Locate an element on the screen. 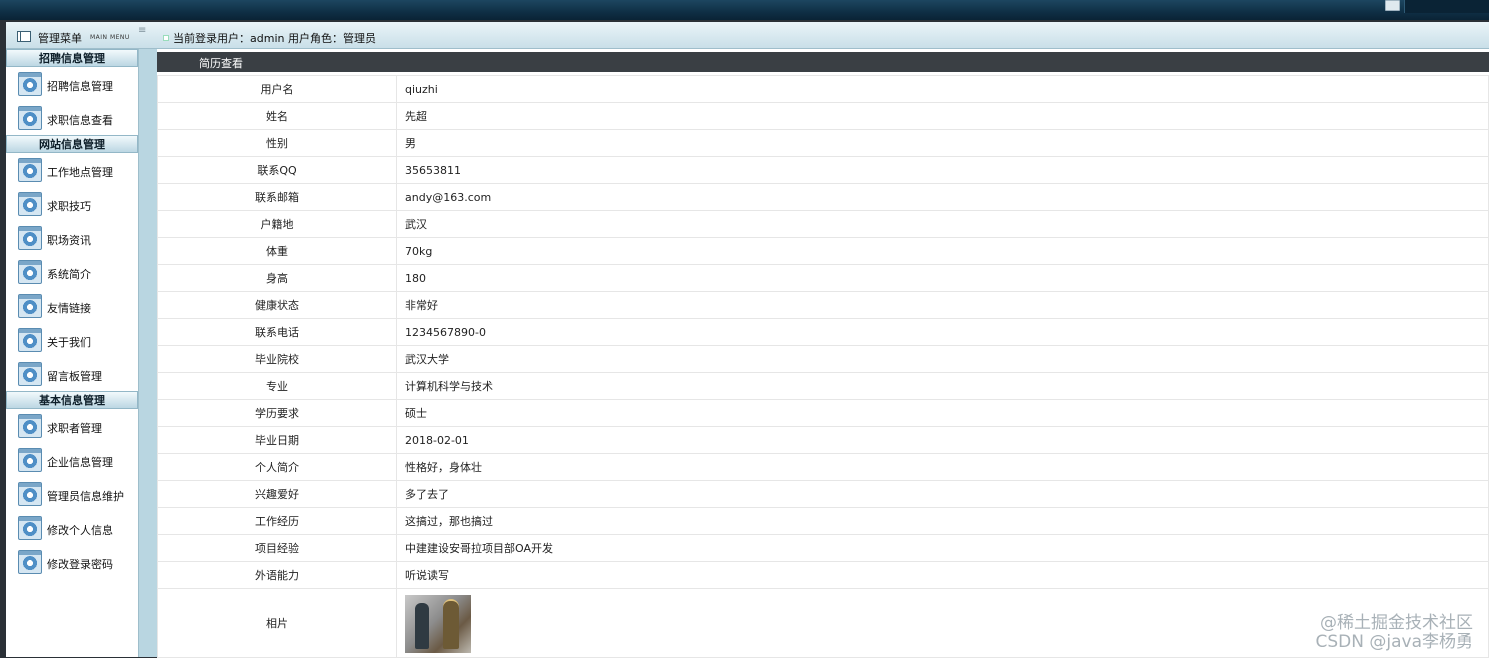  sidebar-gutter is located at coordinates (148, 353).